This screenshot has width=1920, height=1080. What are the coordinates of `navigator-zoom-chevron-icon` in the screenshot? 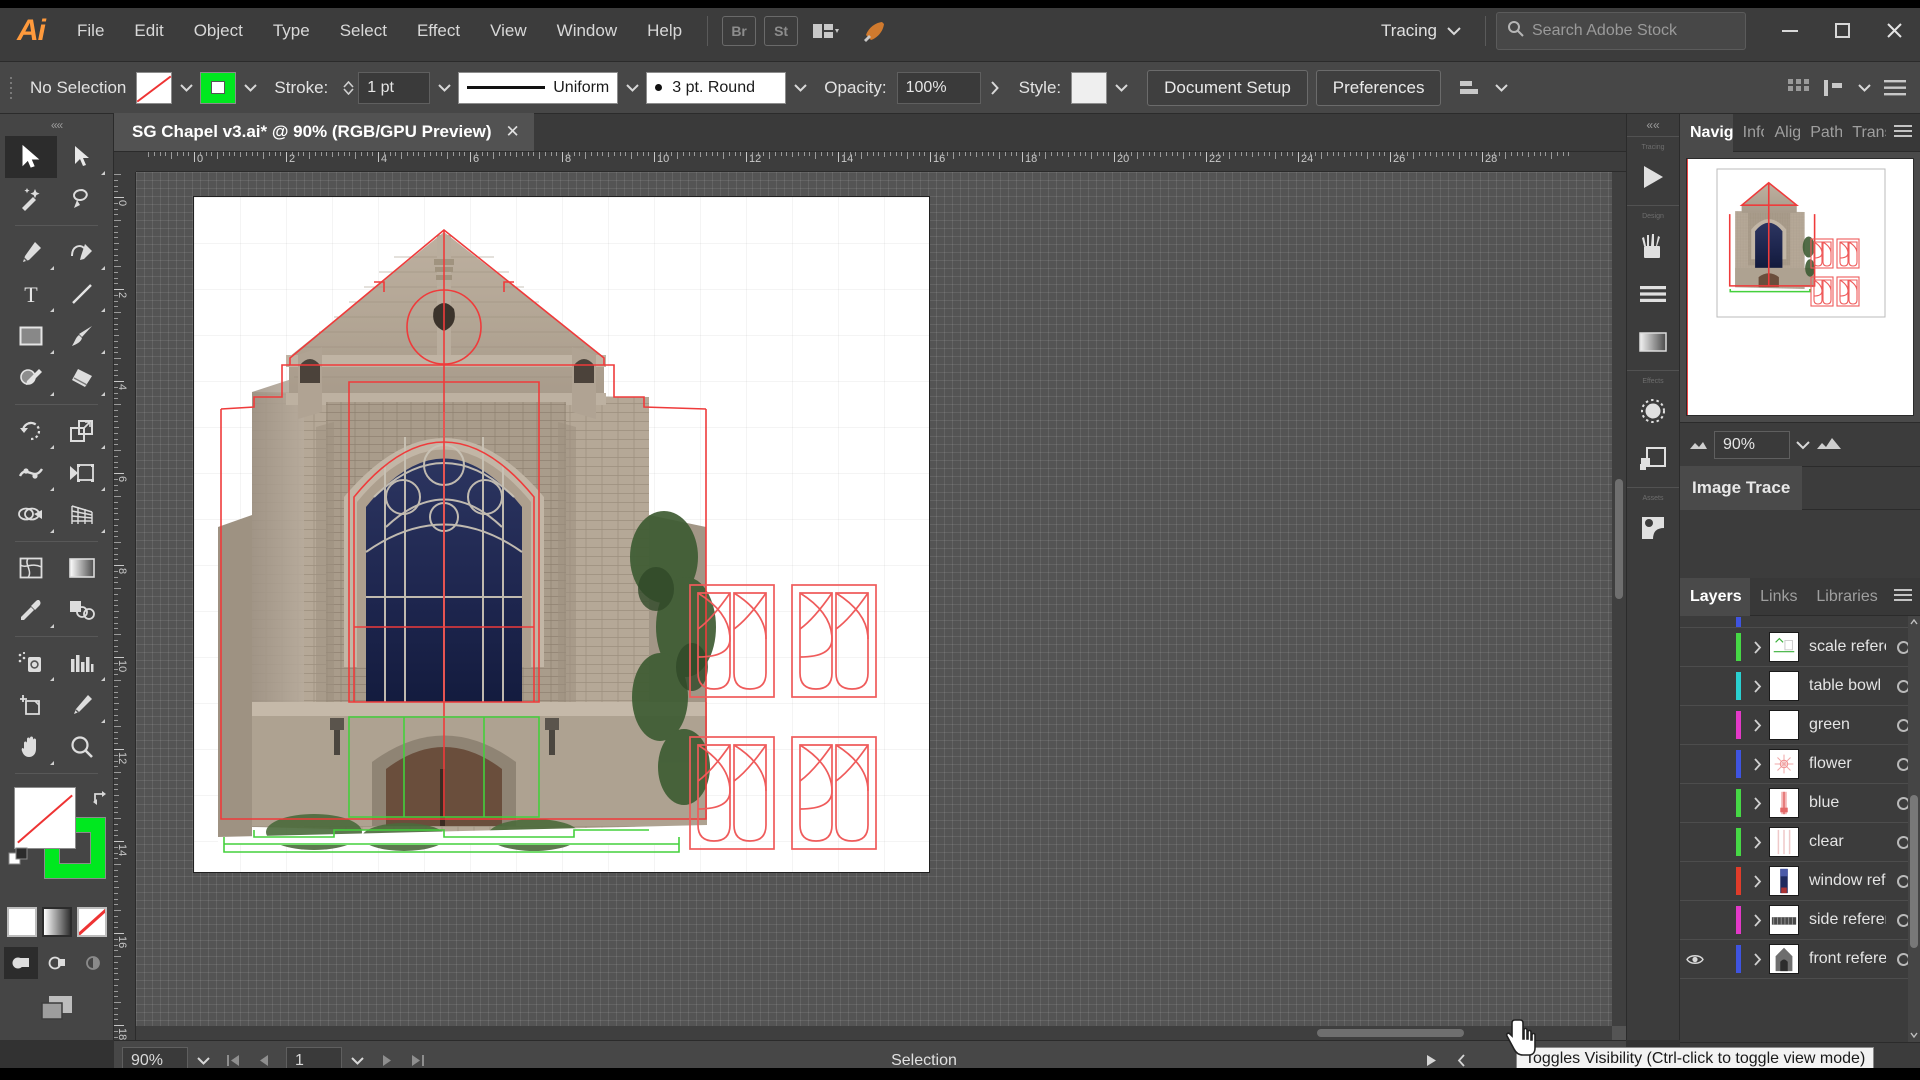 It's located at (1803, 445).